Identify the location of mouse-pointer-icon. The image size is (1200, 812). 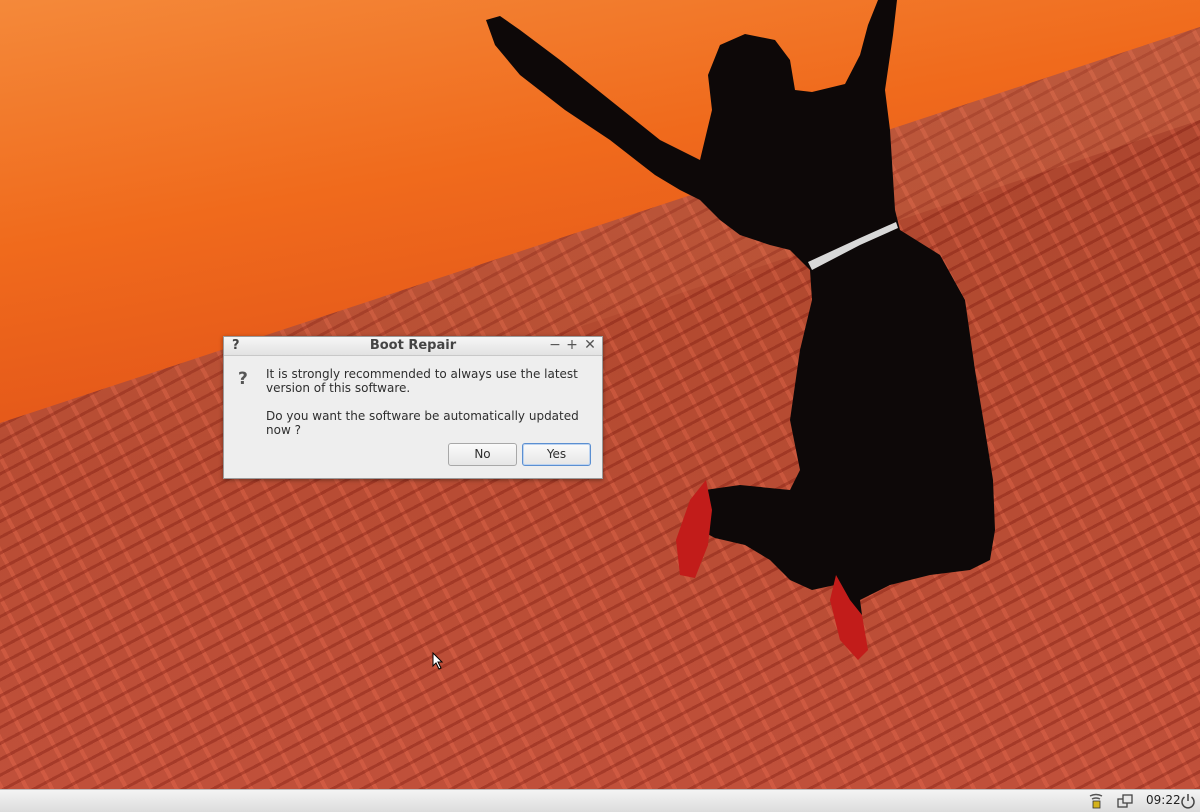
(438, 661).